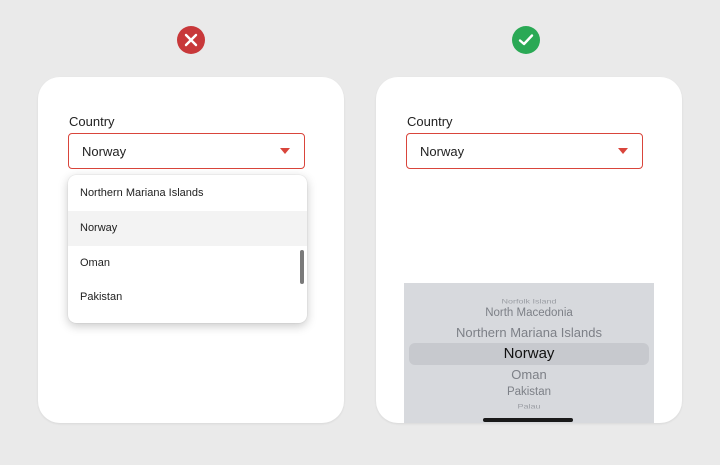  What do you see at coordinates (526, 40) in the screenshot?
I see `check-icon` at bounding box center [526, 40].